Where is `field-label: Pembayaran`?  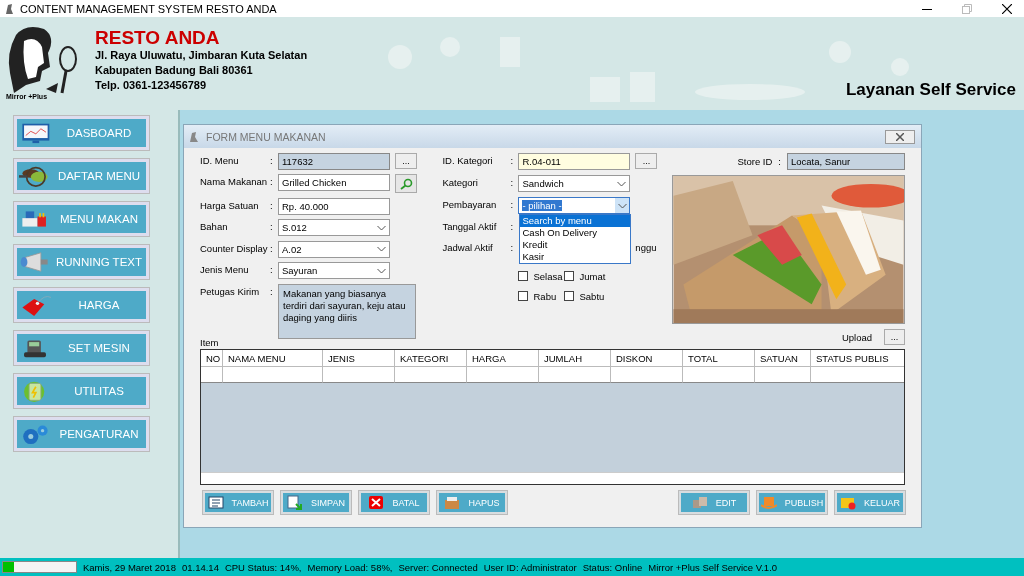 field-label: Pembayaran is located at coordinates (470, 204).